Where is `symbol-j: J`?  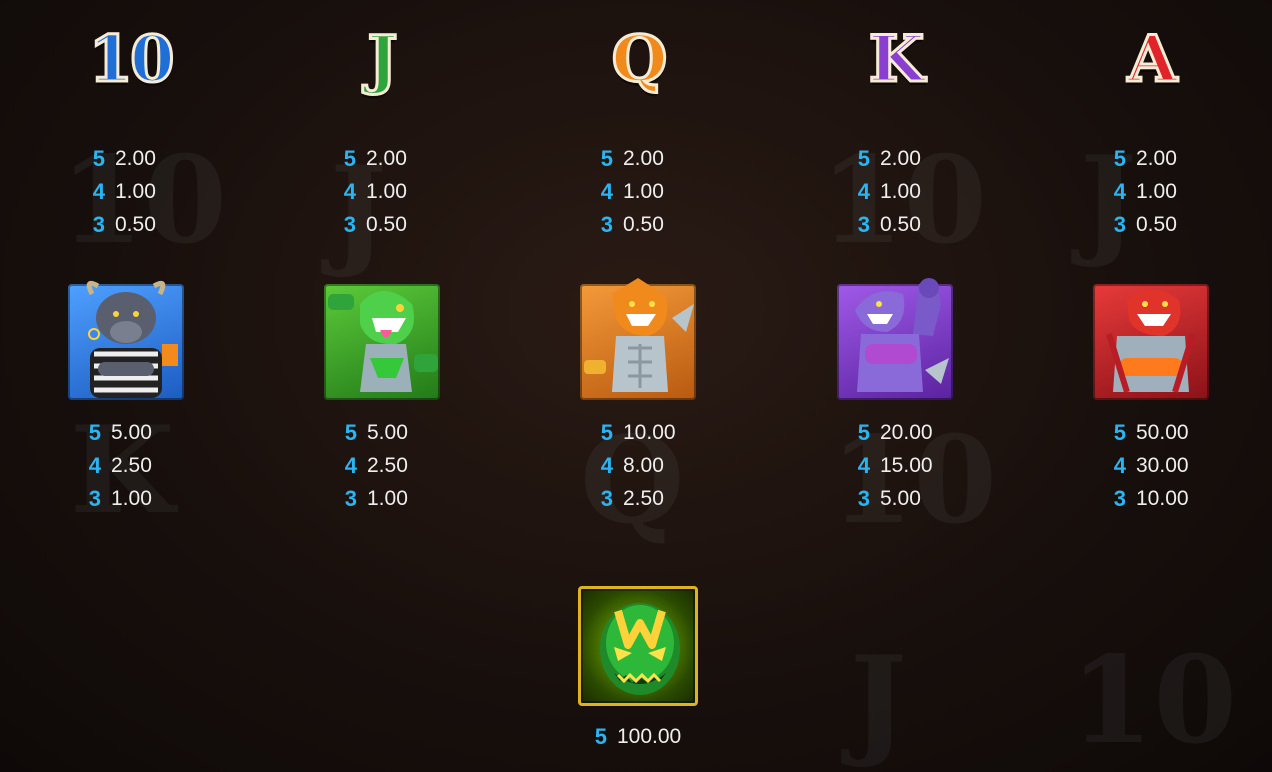
symbol-j: J is located at coordinates (381, 60).